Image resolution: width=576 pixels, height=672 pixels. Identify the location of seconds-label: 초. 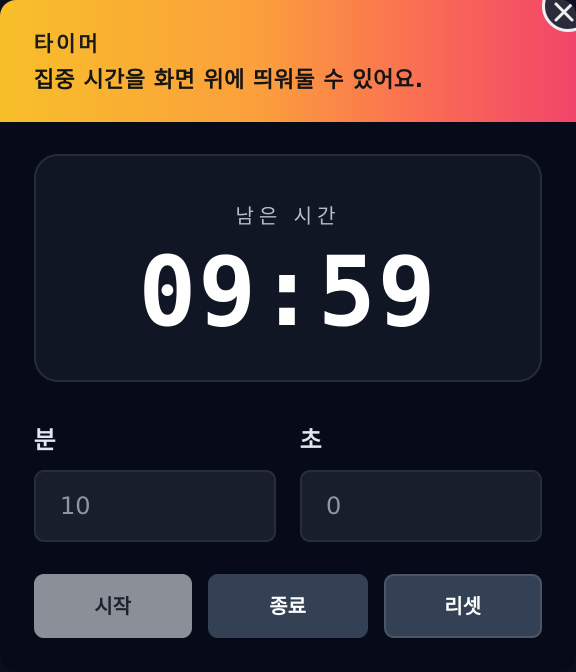
(311, 440).